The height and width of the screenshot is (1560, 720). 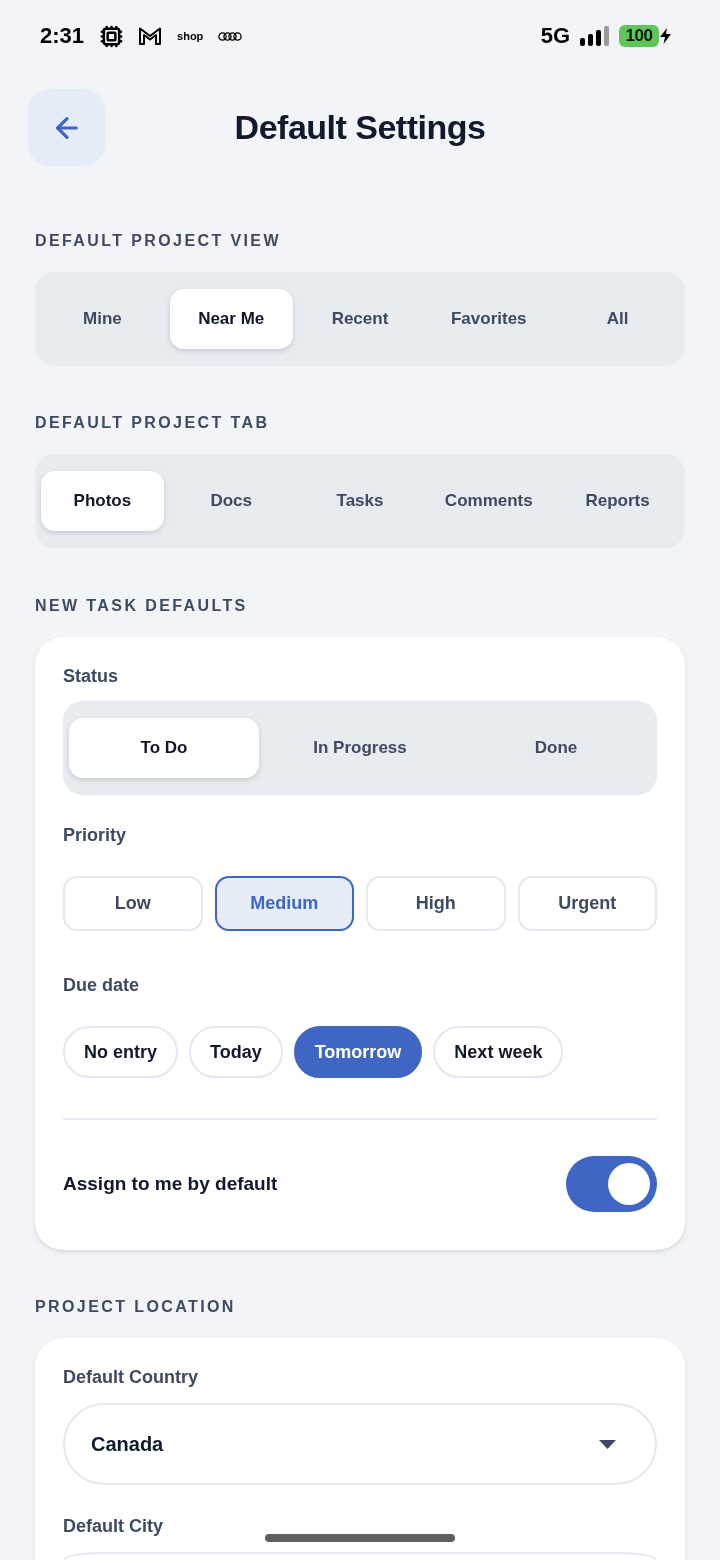 I want to click on toggle-label: Assign to me by default, so click(x=170, y=1184).